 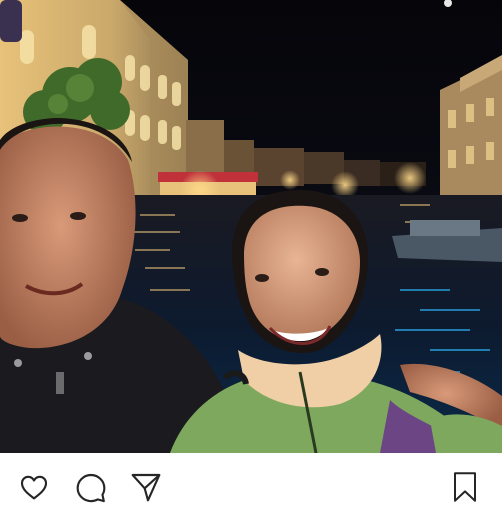 What do you see at coordinates (251, 486) in the screenshot?
I see `post-action-bar` at bounding box center [251, 486].